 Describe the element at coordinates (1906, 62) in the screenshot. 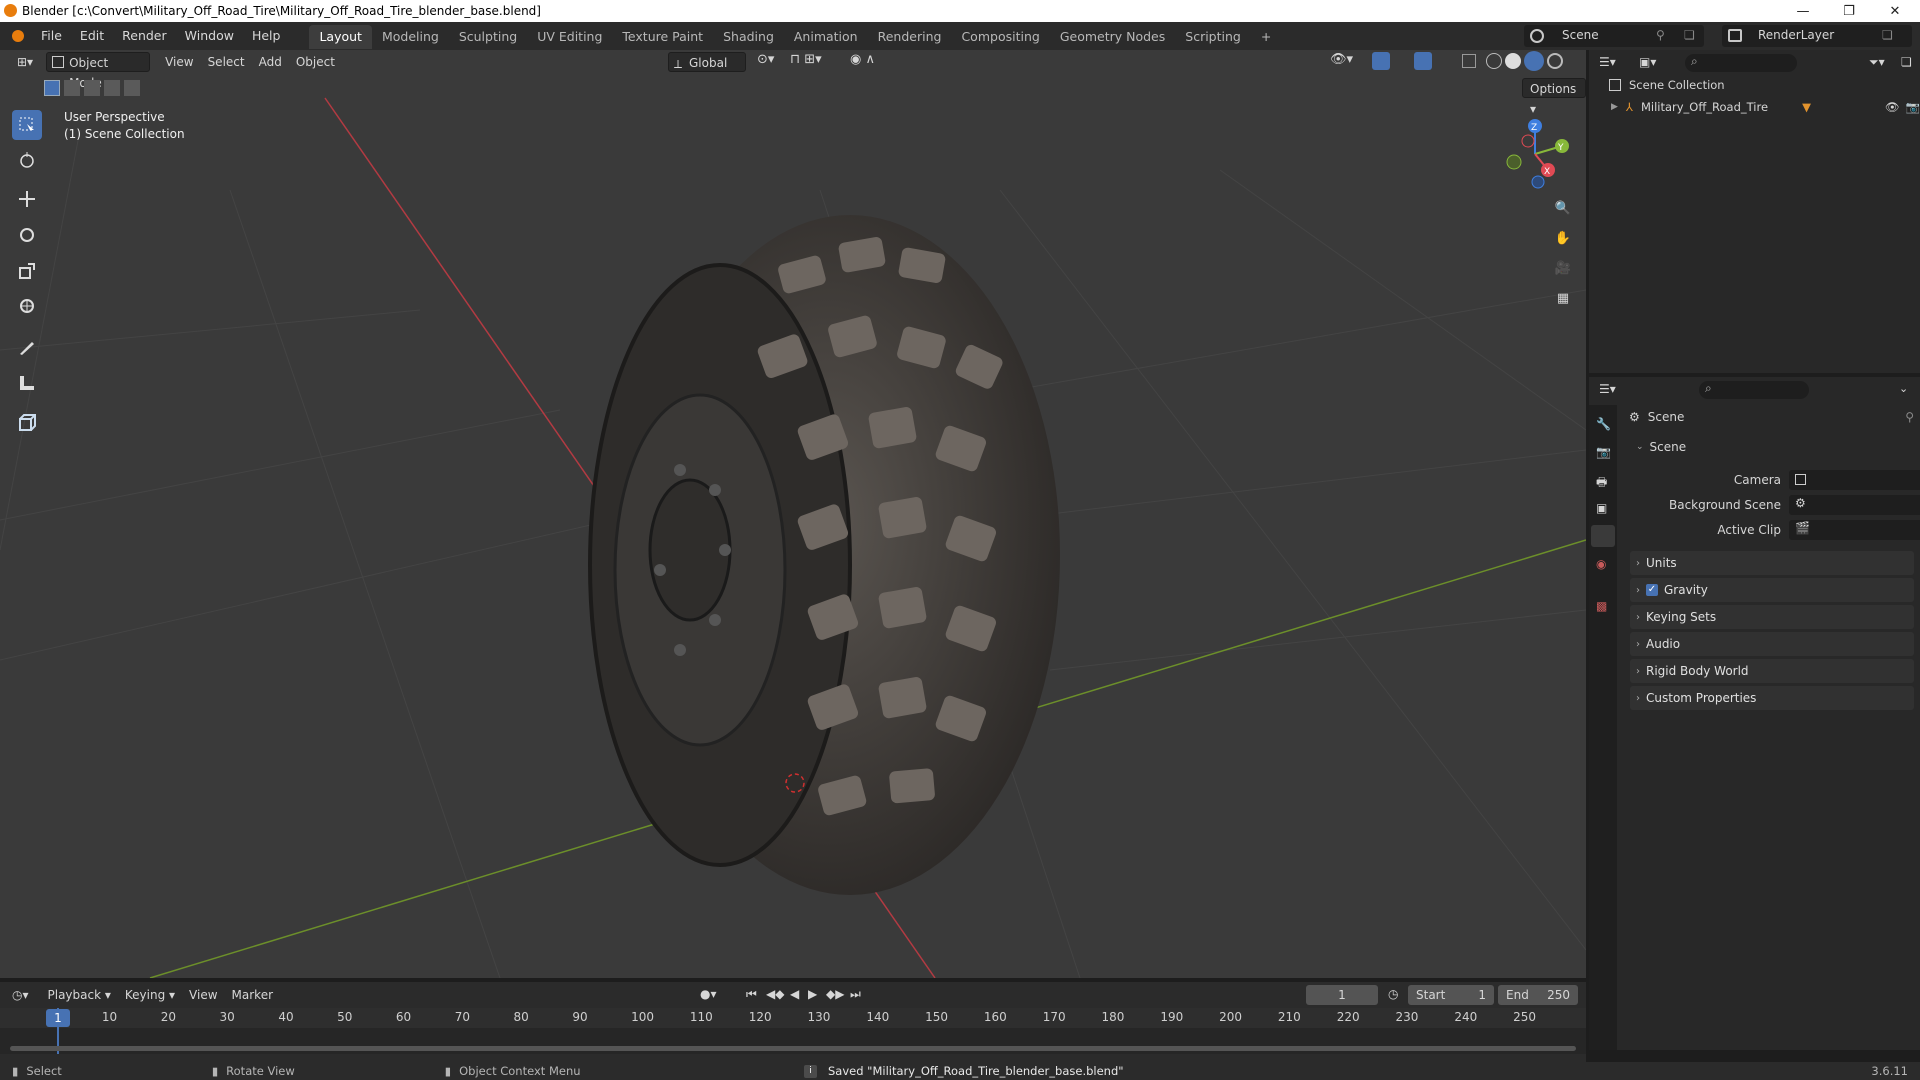

I see `new-collection-icon: ❏` at that location.